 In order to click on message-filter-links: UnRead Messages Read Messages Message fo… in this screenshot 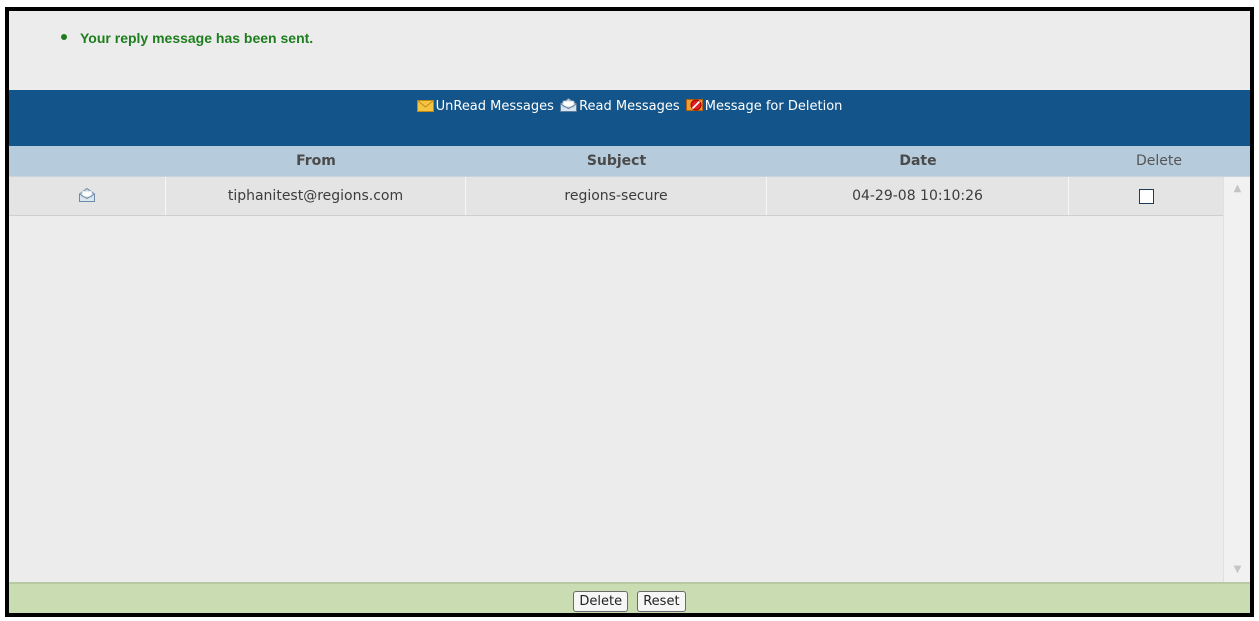, I will do `click(629, 105)`.